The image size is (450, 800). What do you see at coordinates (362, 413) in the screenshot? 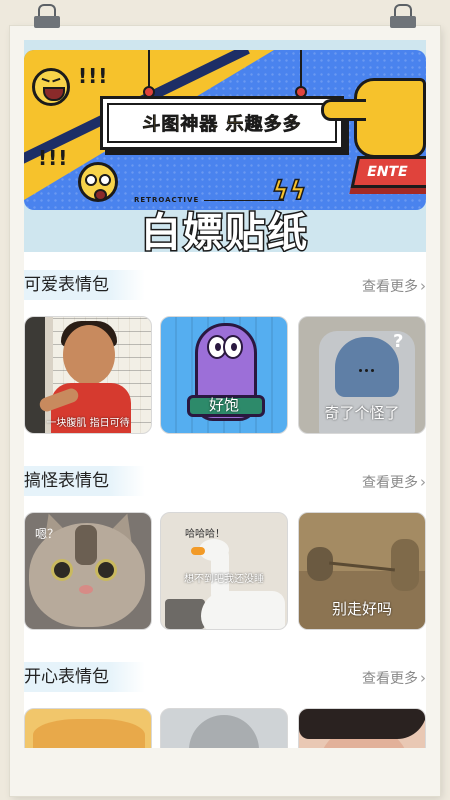
I see `sticker-caption: 奇了个怪了` at bounding box center [362, 413].